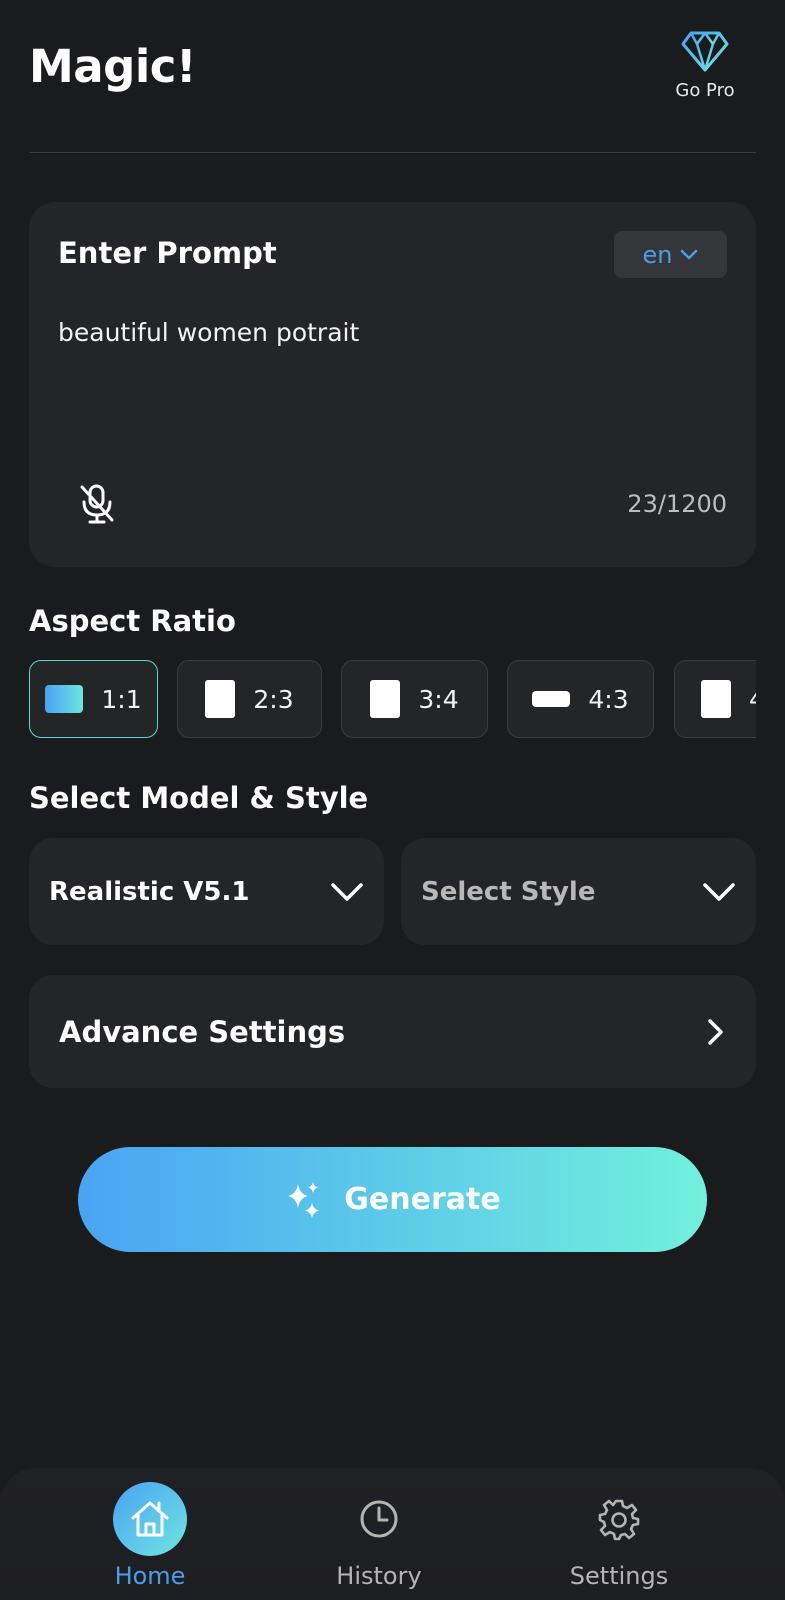 This screenshot has height=1600, width=785. Describe the element at coordinates (392, 152) in the screenshot. I see `header-divider` at that location.